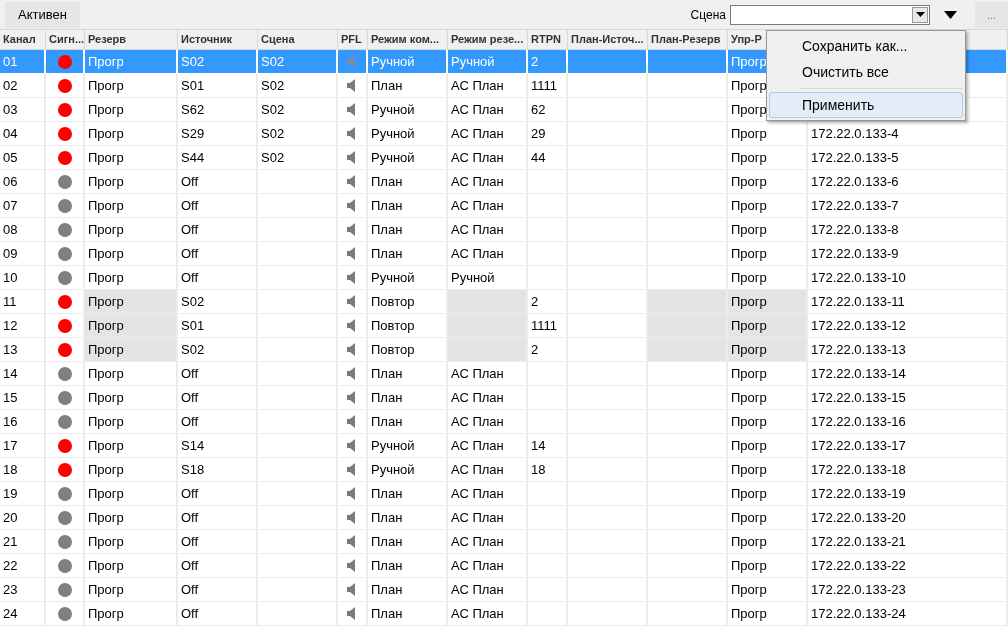 Image resolution: width=1008 pixels, height=629 pixels. Describe the element at coordinates (23, 542) in the screenshot. I see `table-cell: 21` at that location.